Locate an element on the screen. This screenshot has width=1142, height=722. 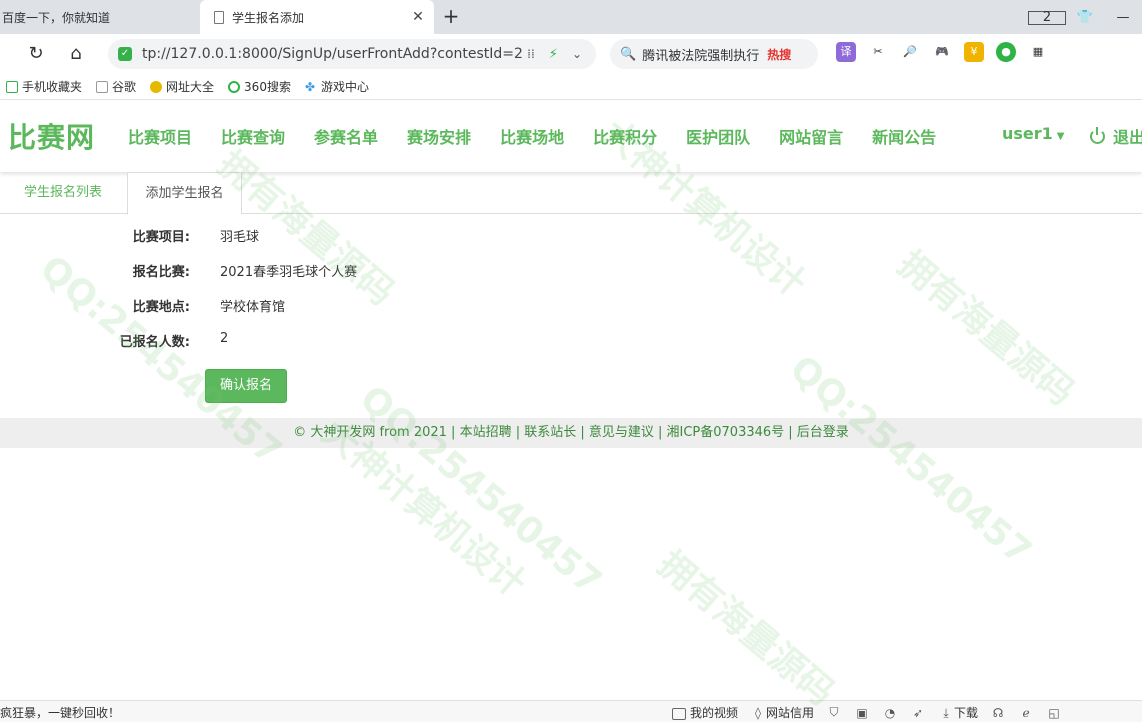
magnifier-icon: 🔎 is located at coordinates (910, 52).